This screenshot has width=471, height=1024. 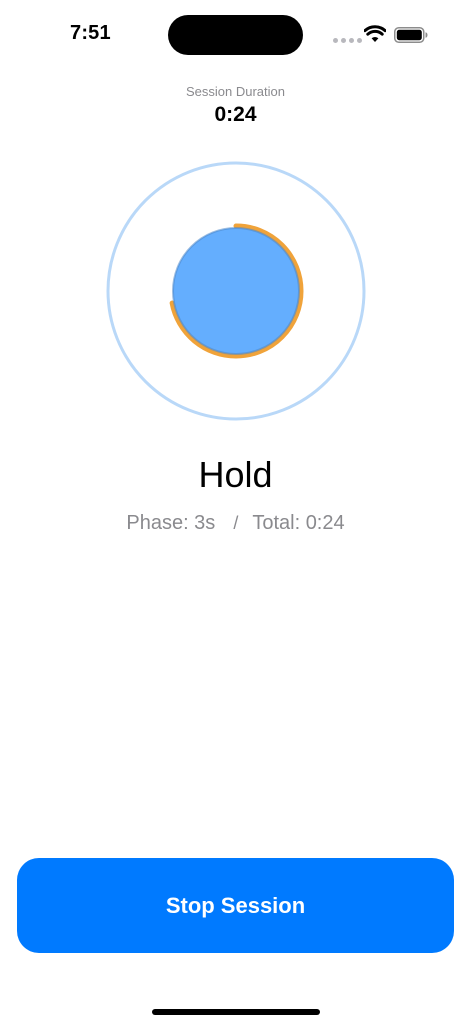 What do you see at coordinates (90, 33) in the screenshot?
I see `status-time: 7:51` at bounding box center [90, 33].